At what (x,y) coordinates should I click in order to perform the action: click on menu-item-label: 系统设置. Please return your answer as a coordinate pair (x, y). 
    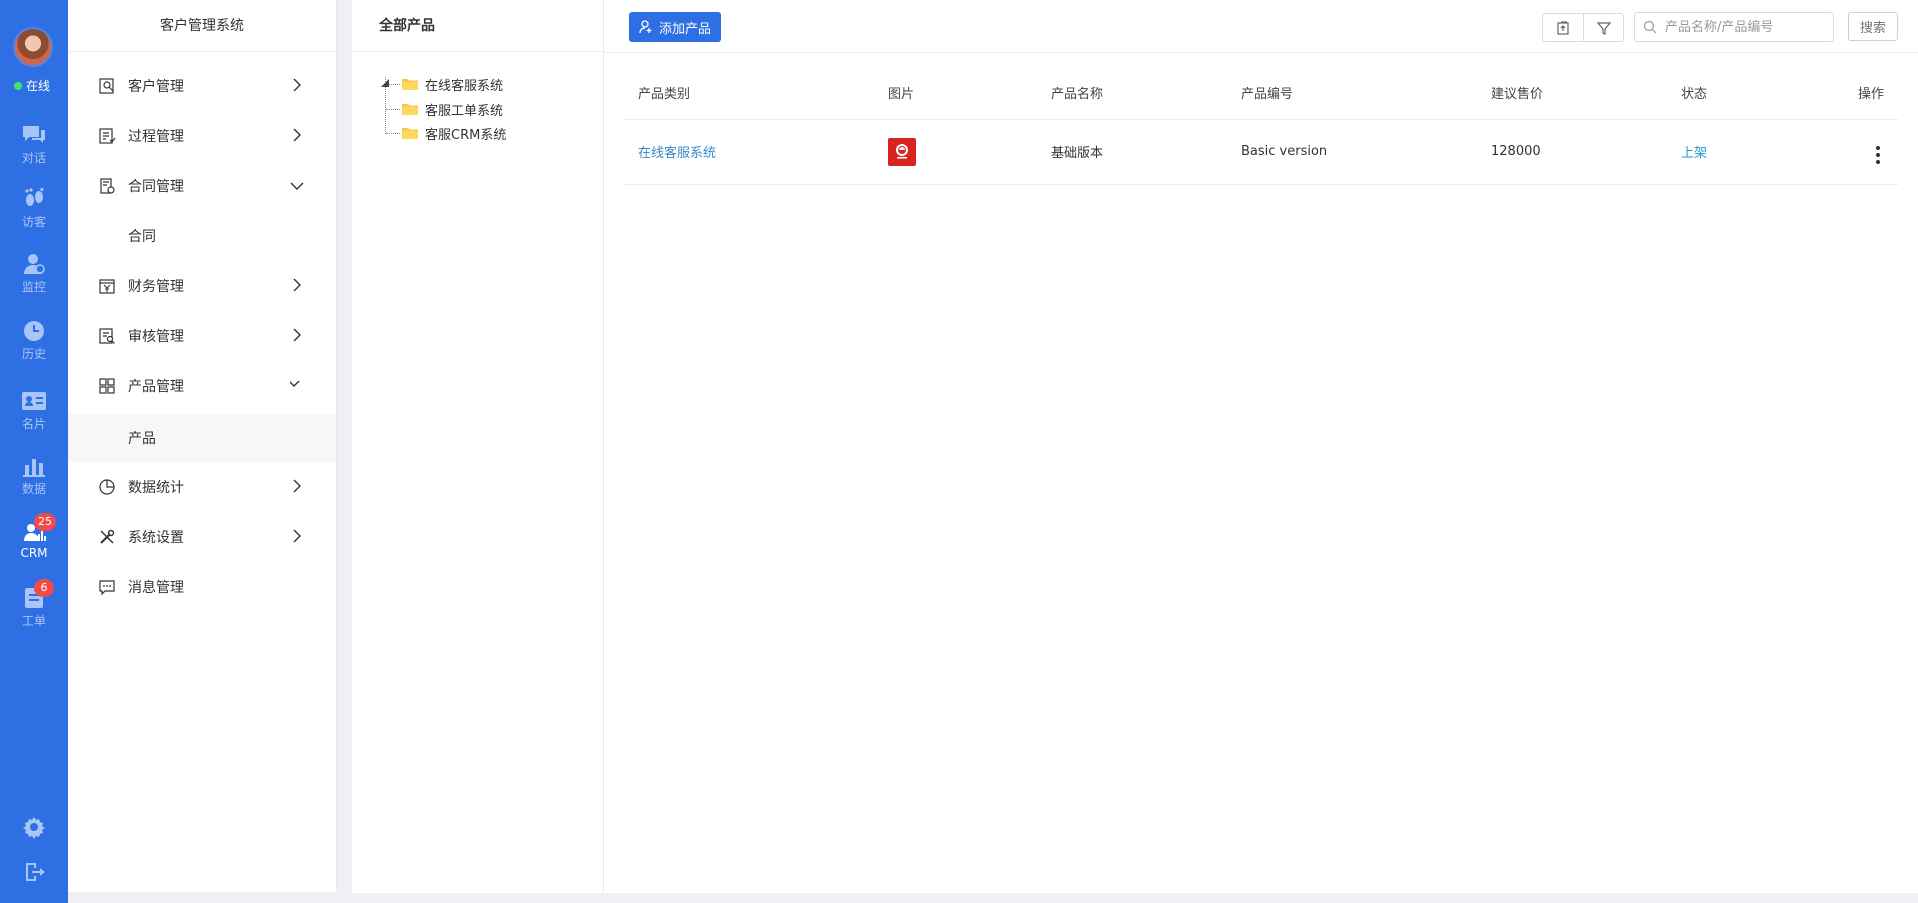
    Looking at the image, I should click on (156, 538).